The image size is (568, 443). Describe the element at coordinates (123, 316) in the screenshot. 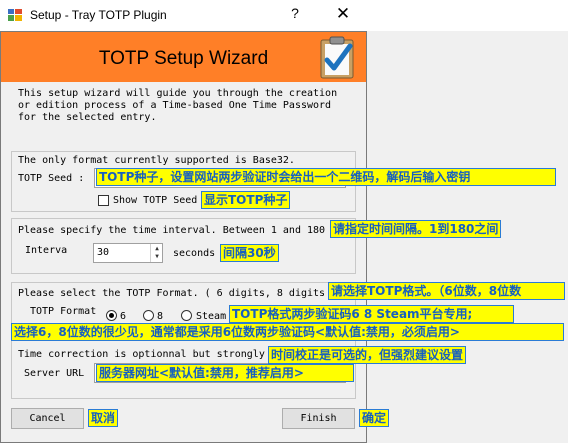

I see `format-option-6: 6` at that location.